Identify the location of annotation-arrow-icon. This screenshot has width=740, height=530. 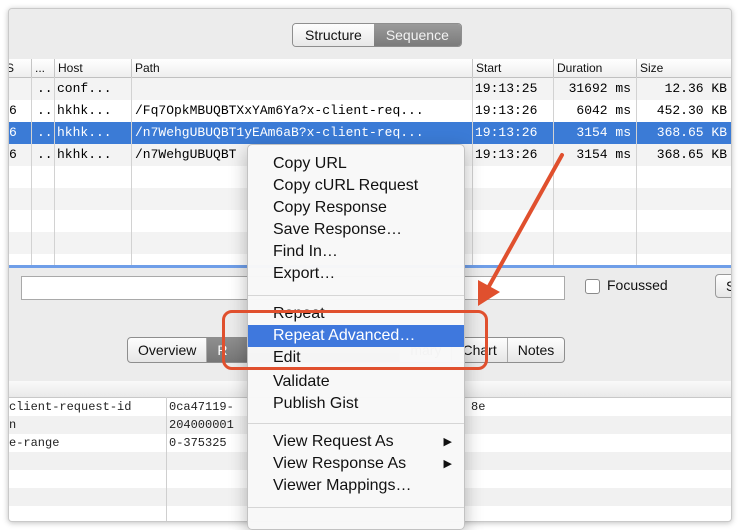
(521, 229).